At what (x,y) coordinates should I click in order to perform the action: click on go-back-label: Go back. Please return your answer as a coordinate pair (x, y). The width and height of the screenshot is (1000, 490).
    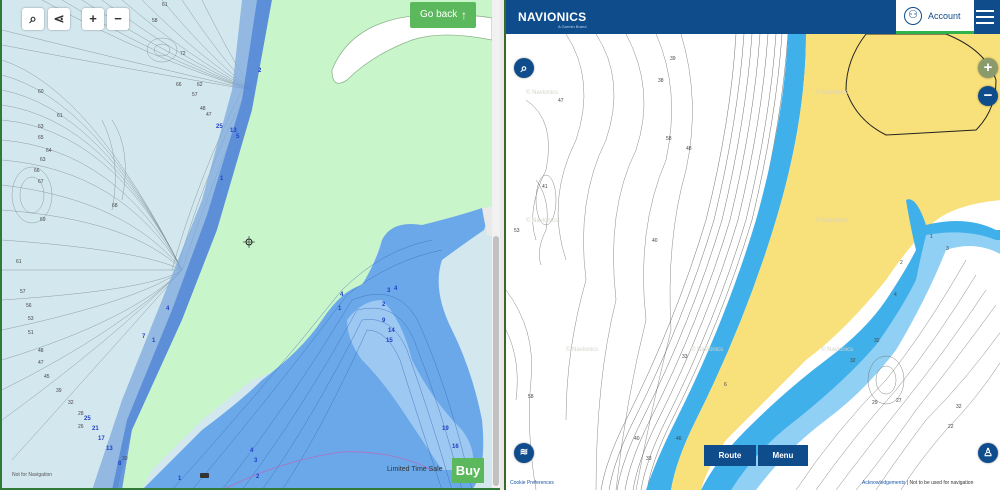
    Looking at the image, I should click on (439, 14).